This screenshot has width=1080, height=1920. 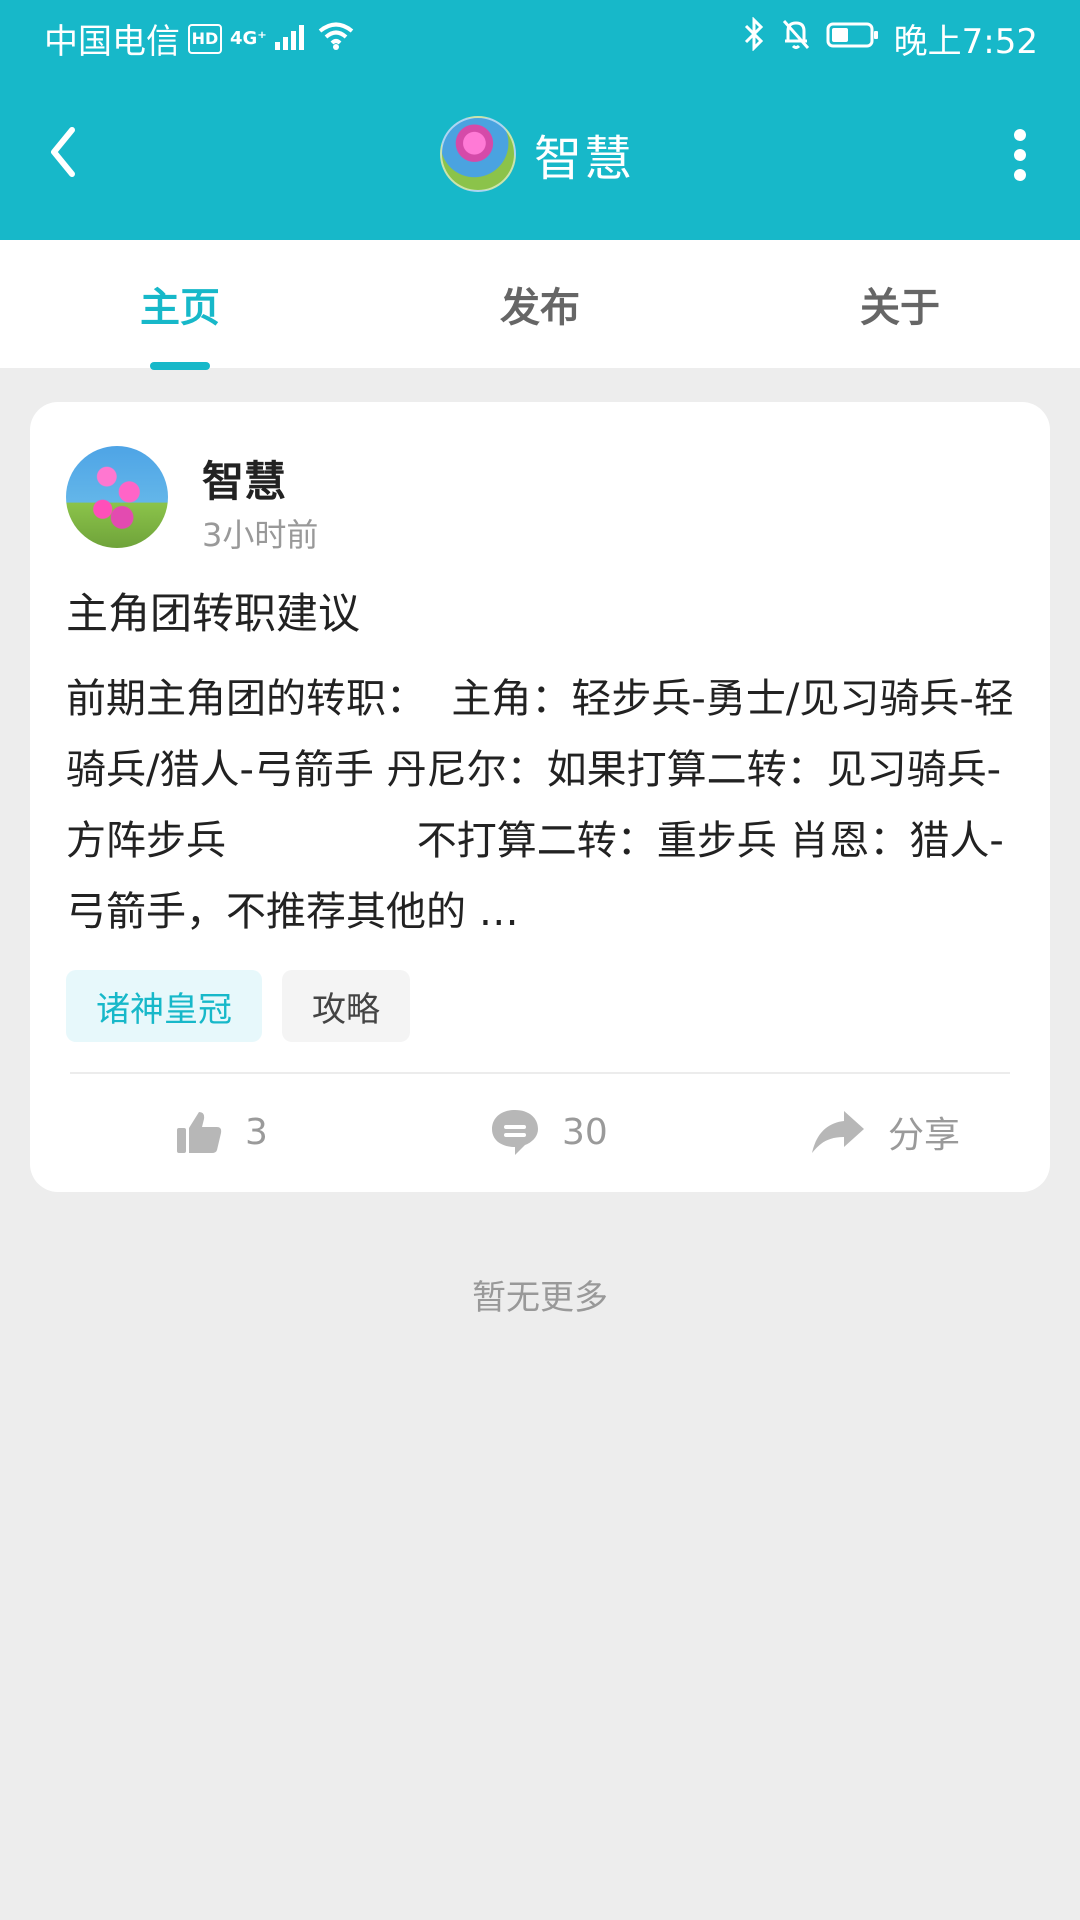 What do you see at coordinates (244, 478) in the screenshot?
I see `author-name: 智慧` at bounding box center [244, 478].